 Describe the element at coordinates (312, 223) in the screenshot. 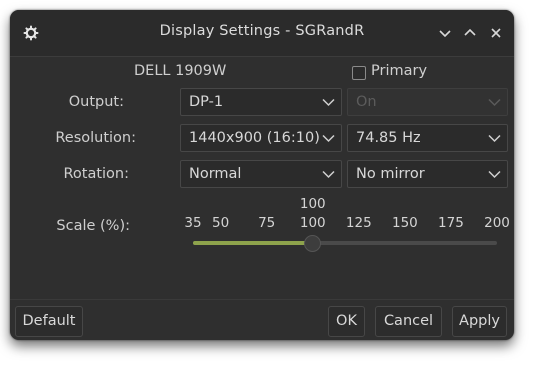

I see `scale-tick-label: 100` at that location.